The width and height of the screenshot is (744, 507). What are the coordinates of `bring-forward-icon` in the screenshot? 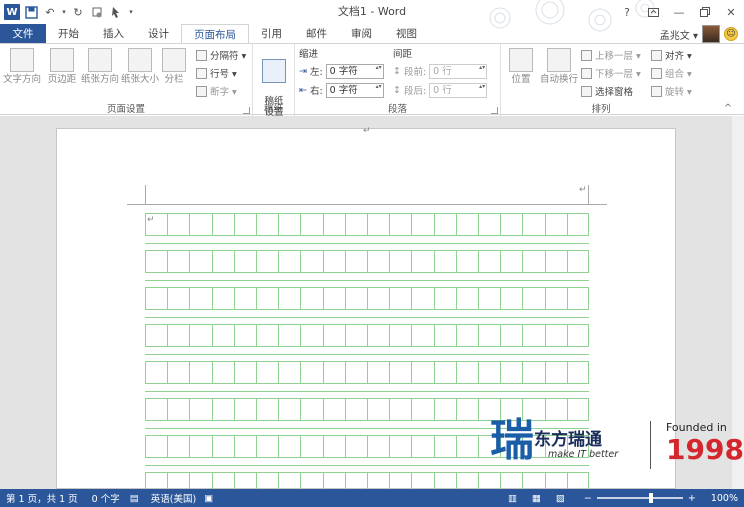 It's located at (586, 55).